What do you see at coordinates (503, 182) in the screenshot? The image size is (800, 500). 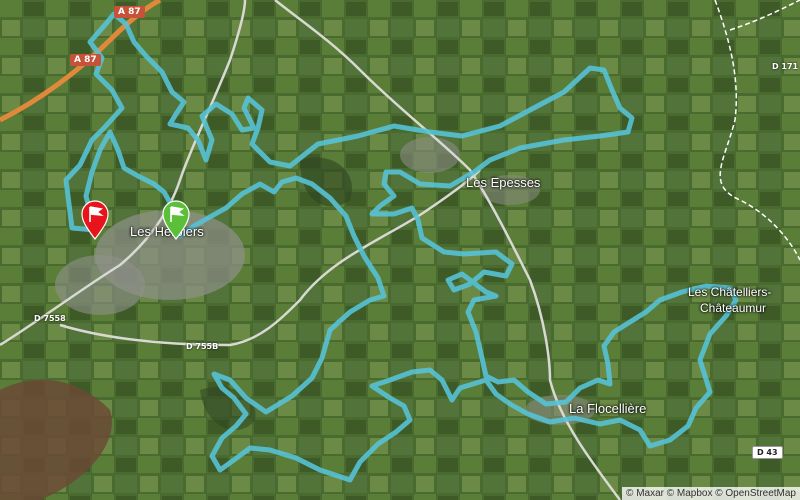 I see `place-les-epesses: Les Epesses` at bounding box center [503, 182].